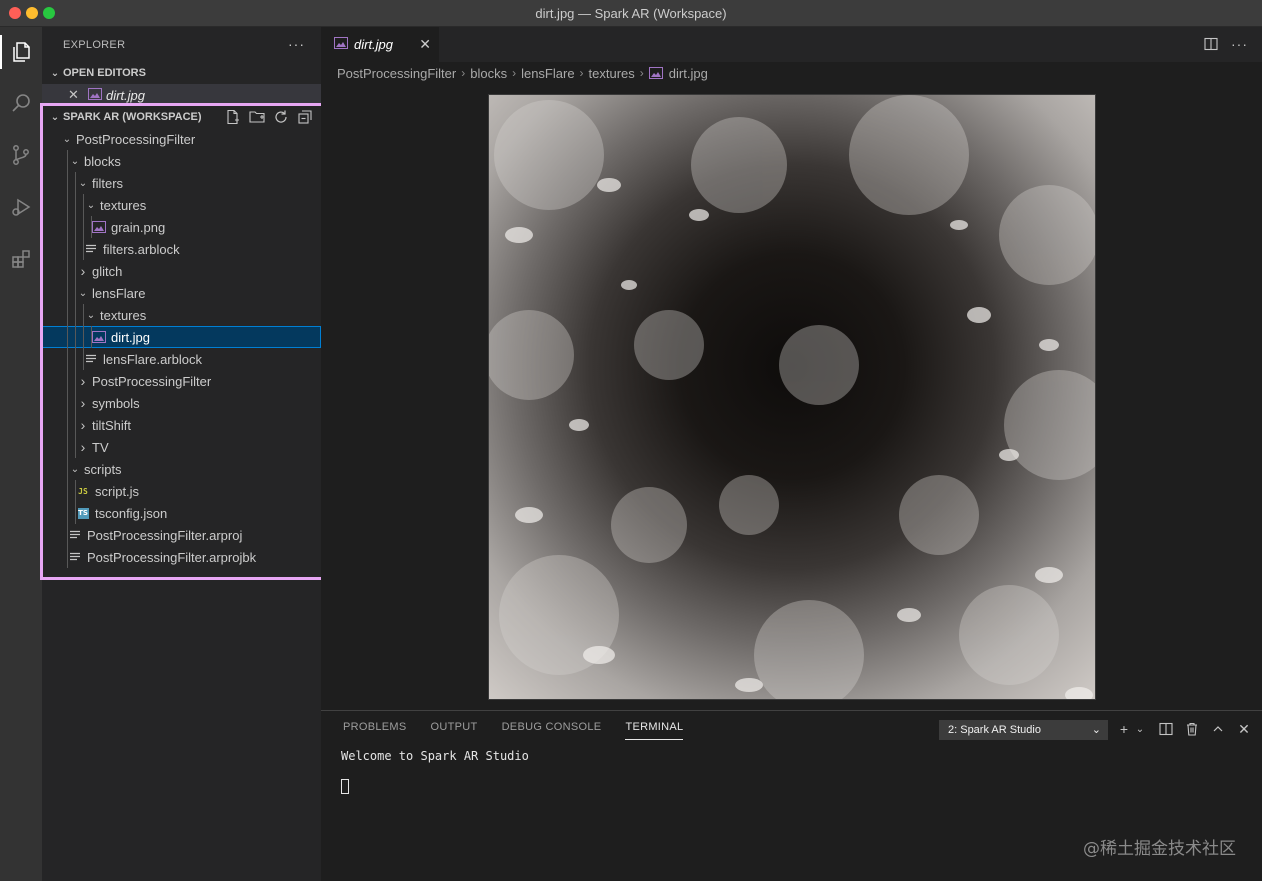 The height and width of the screenshot is (881, 1262). Describe the element at coordinates (126, 95) in the screenshot. I see `open-editor-label: dirt.jpg` at that location.